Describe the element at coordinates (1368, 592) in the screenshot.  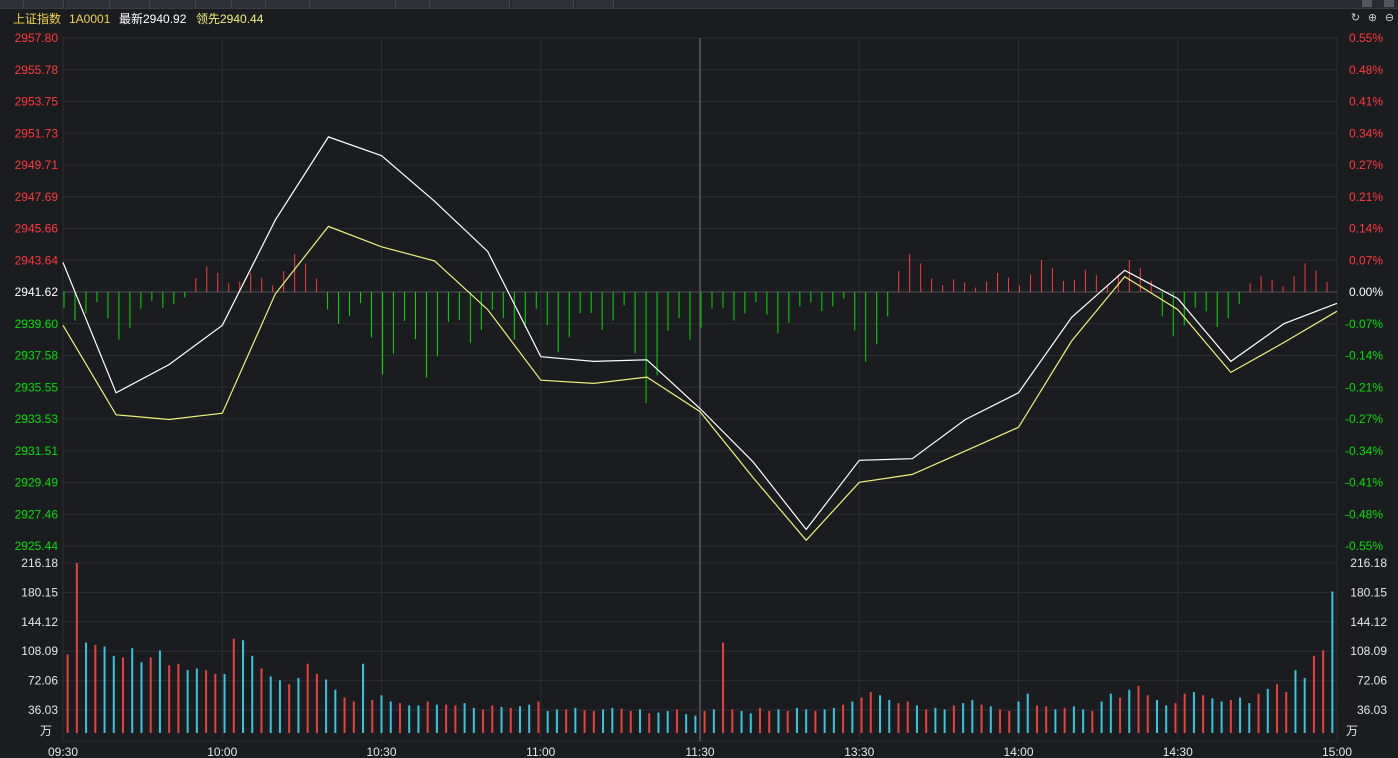
I see `volume-tick-right: 180.15` at that location.